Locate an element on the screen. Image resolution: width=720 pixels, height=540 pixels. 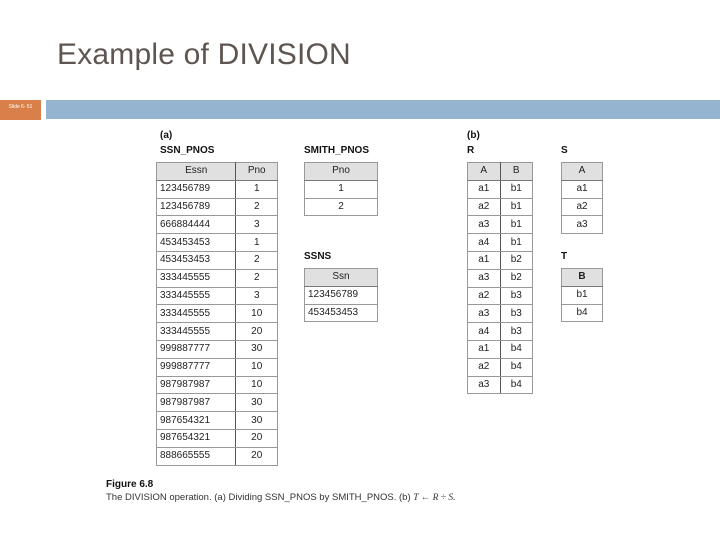
table-row: 987654321 30 is located at coordinates (216, 420).